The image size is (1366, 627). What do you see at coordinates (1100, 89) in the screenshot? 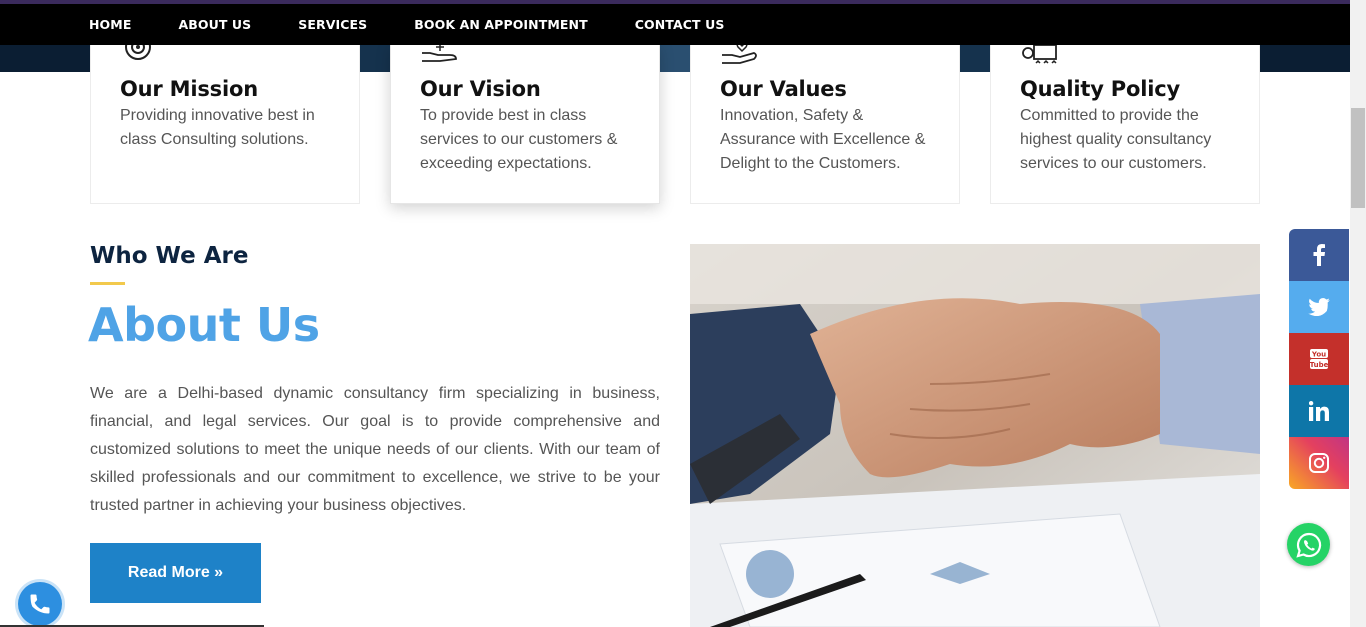
I see `card-title: Quality Policy` at bounding box center [1100, 89].